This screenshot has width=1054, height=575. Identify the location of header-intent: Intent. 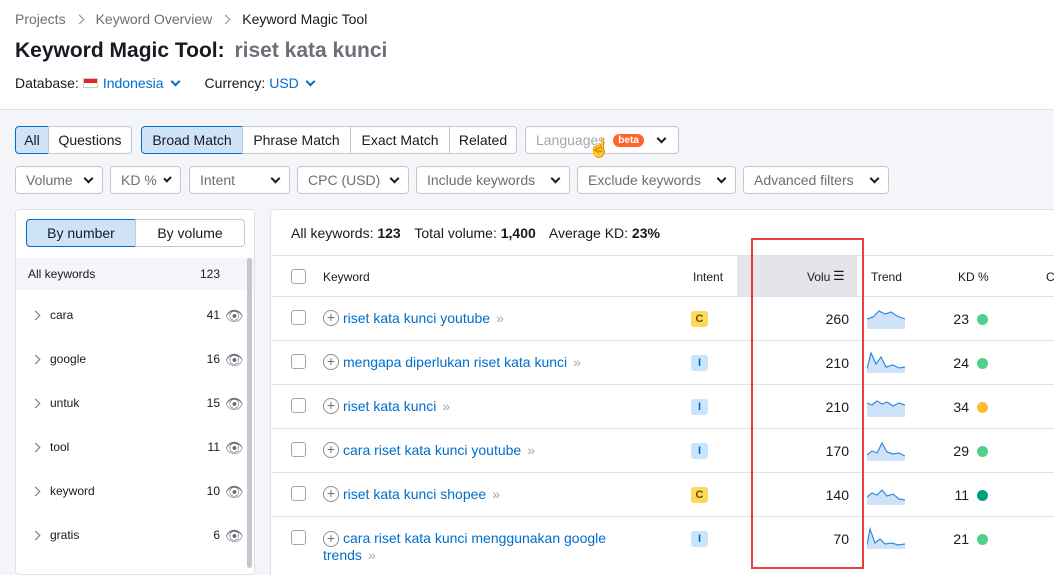
(708, 277).